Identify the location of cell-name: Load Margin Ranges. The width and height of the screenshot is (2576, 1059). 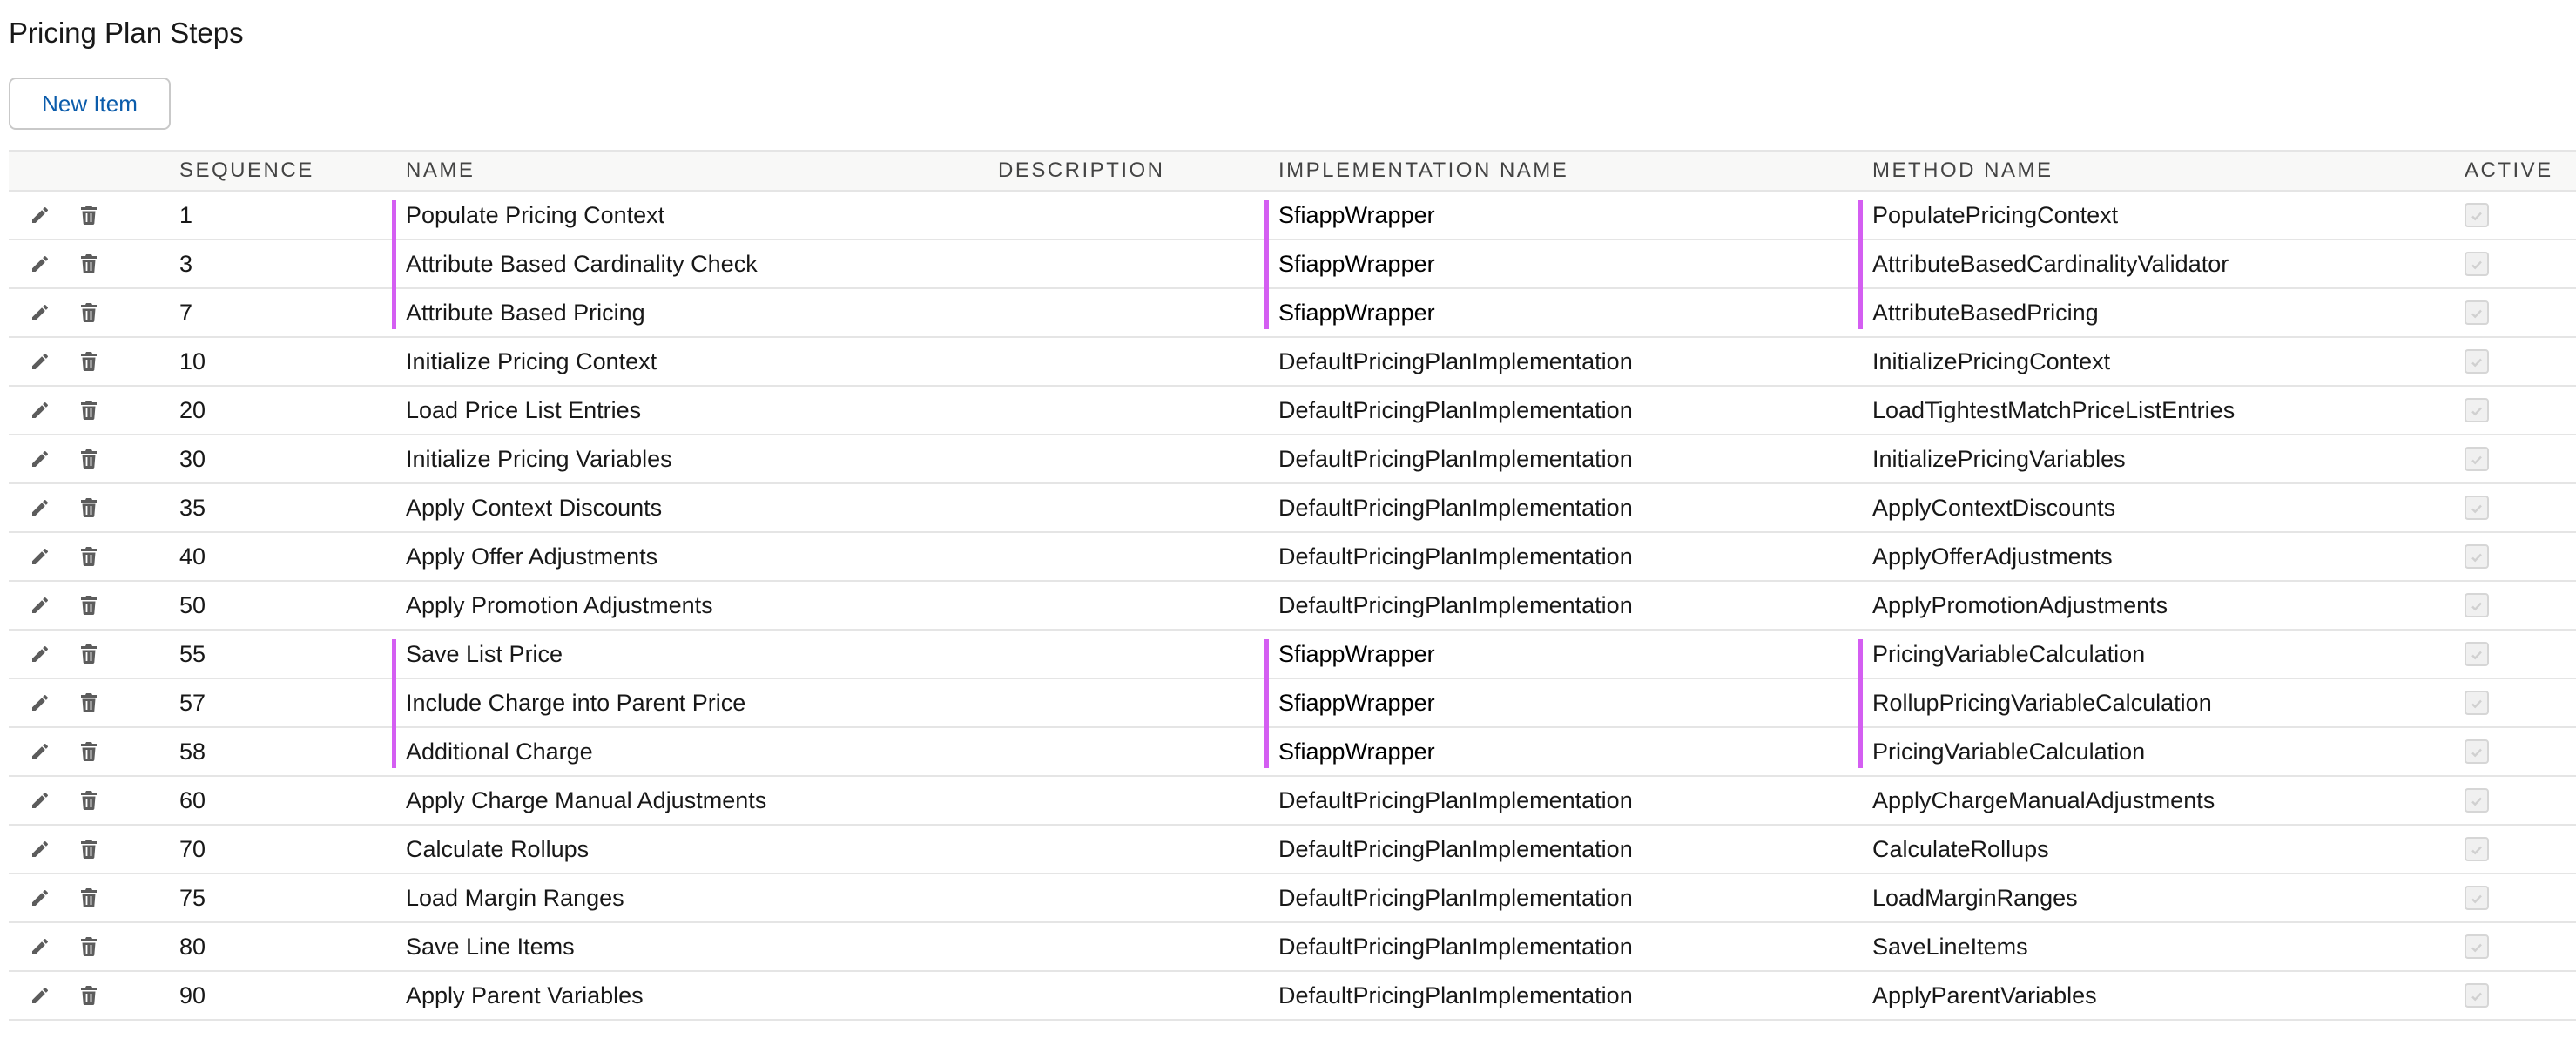
(515, 898).